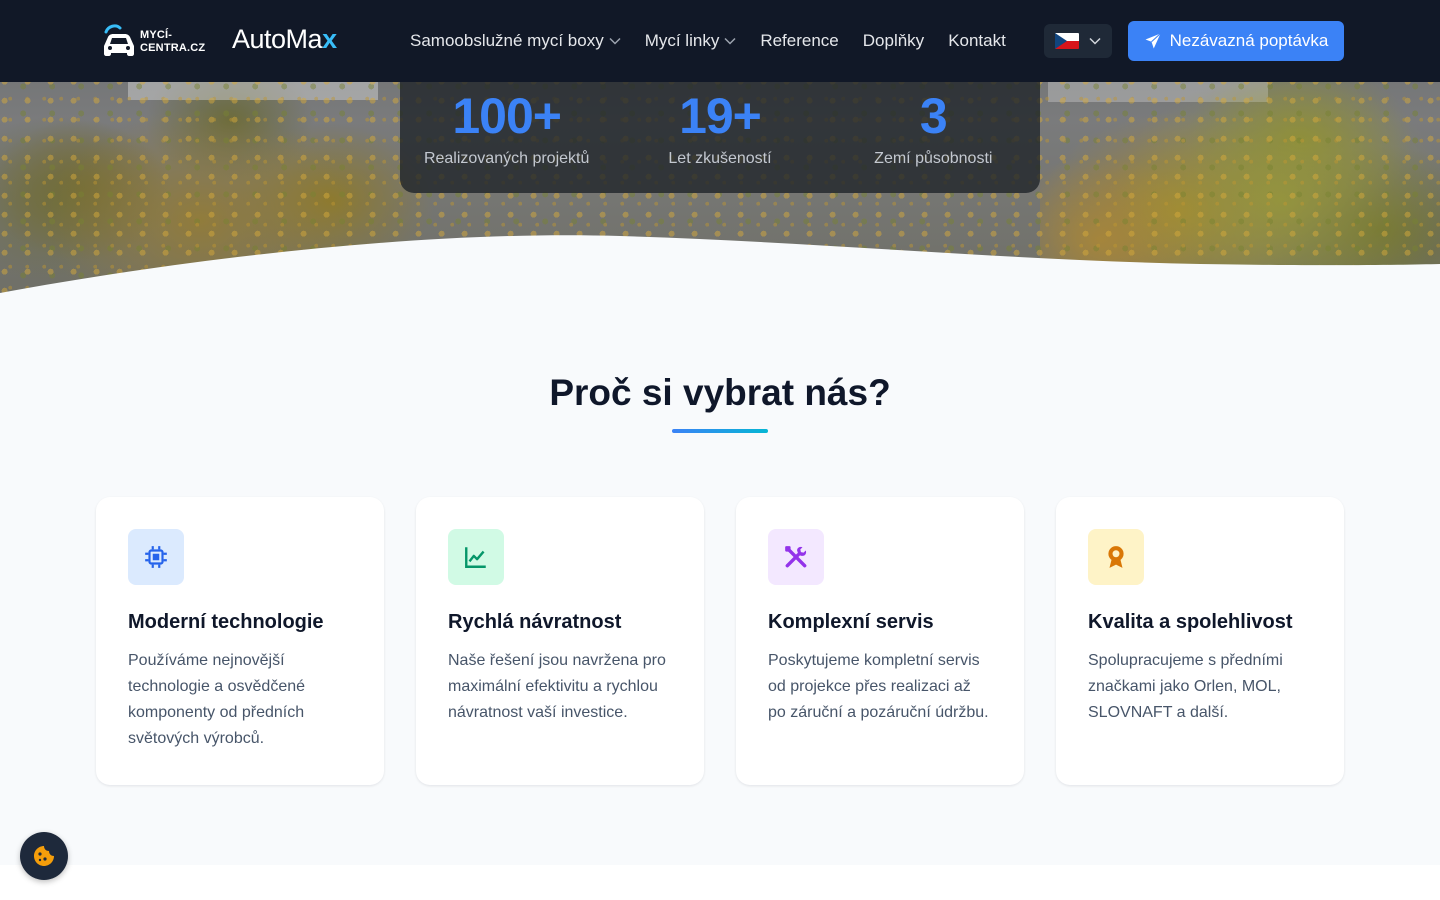 The height and width of the screenshot is (900, 1440). I want to click on automax-logo-x: x, so click(329, 39).